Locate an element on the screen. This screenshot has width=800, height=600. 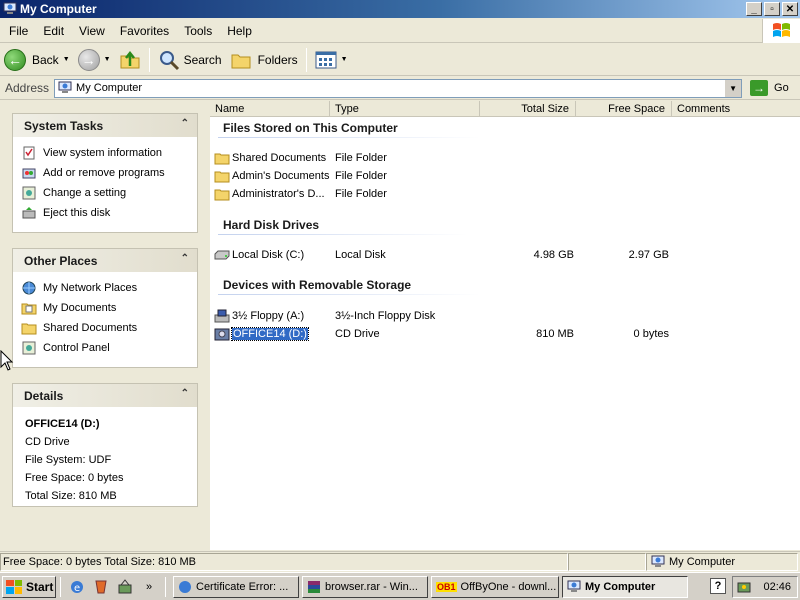
list-item: Shared Documents File Folder is located at coordinates (504, 158).